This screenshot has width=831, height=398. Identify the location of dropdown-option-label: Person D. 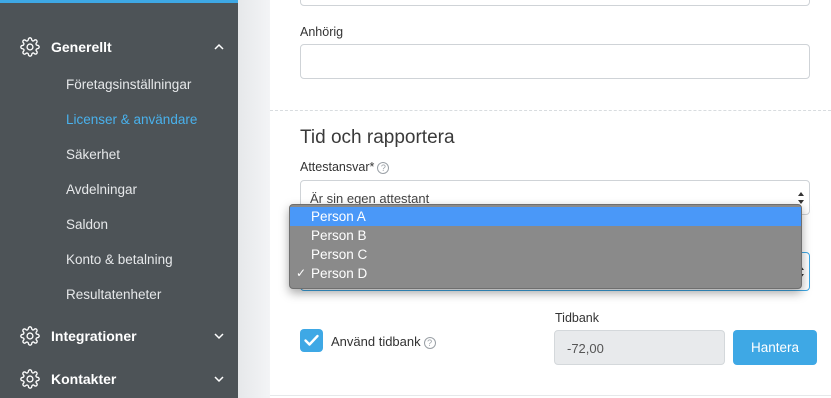
(339, 273).